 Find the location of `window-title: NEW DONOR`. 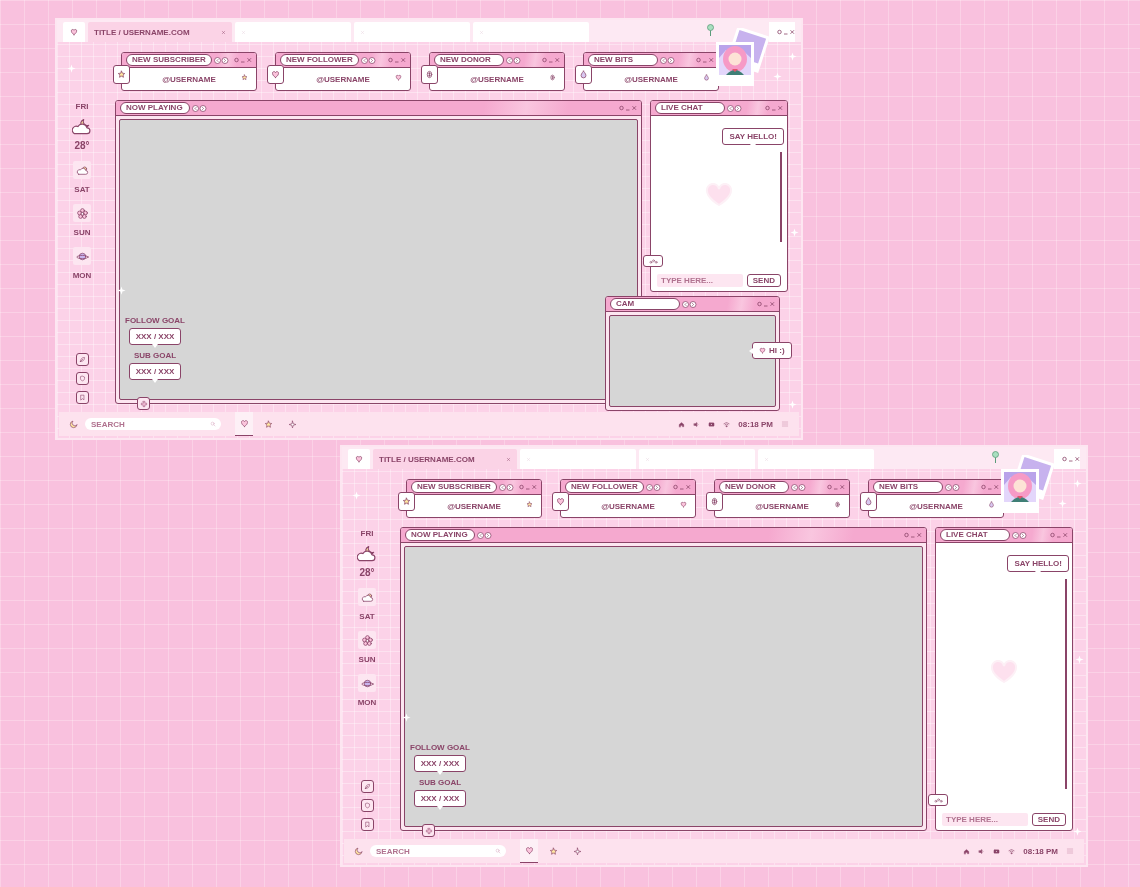

window-title: NEW DONOR is located at coordinates (754, 487).